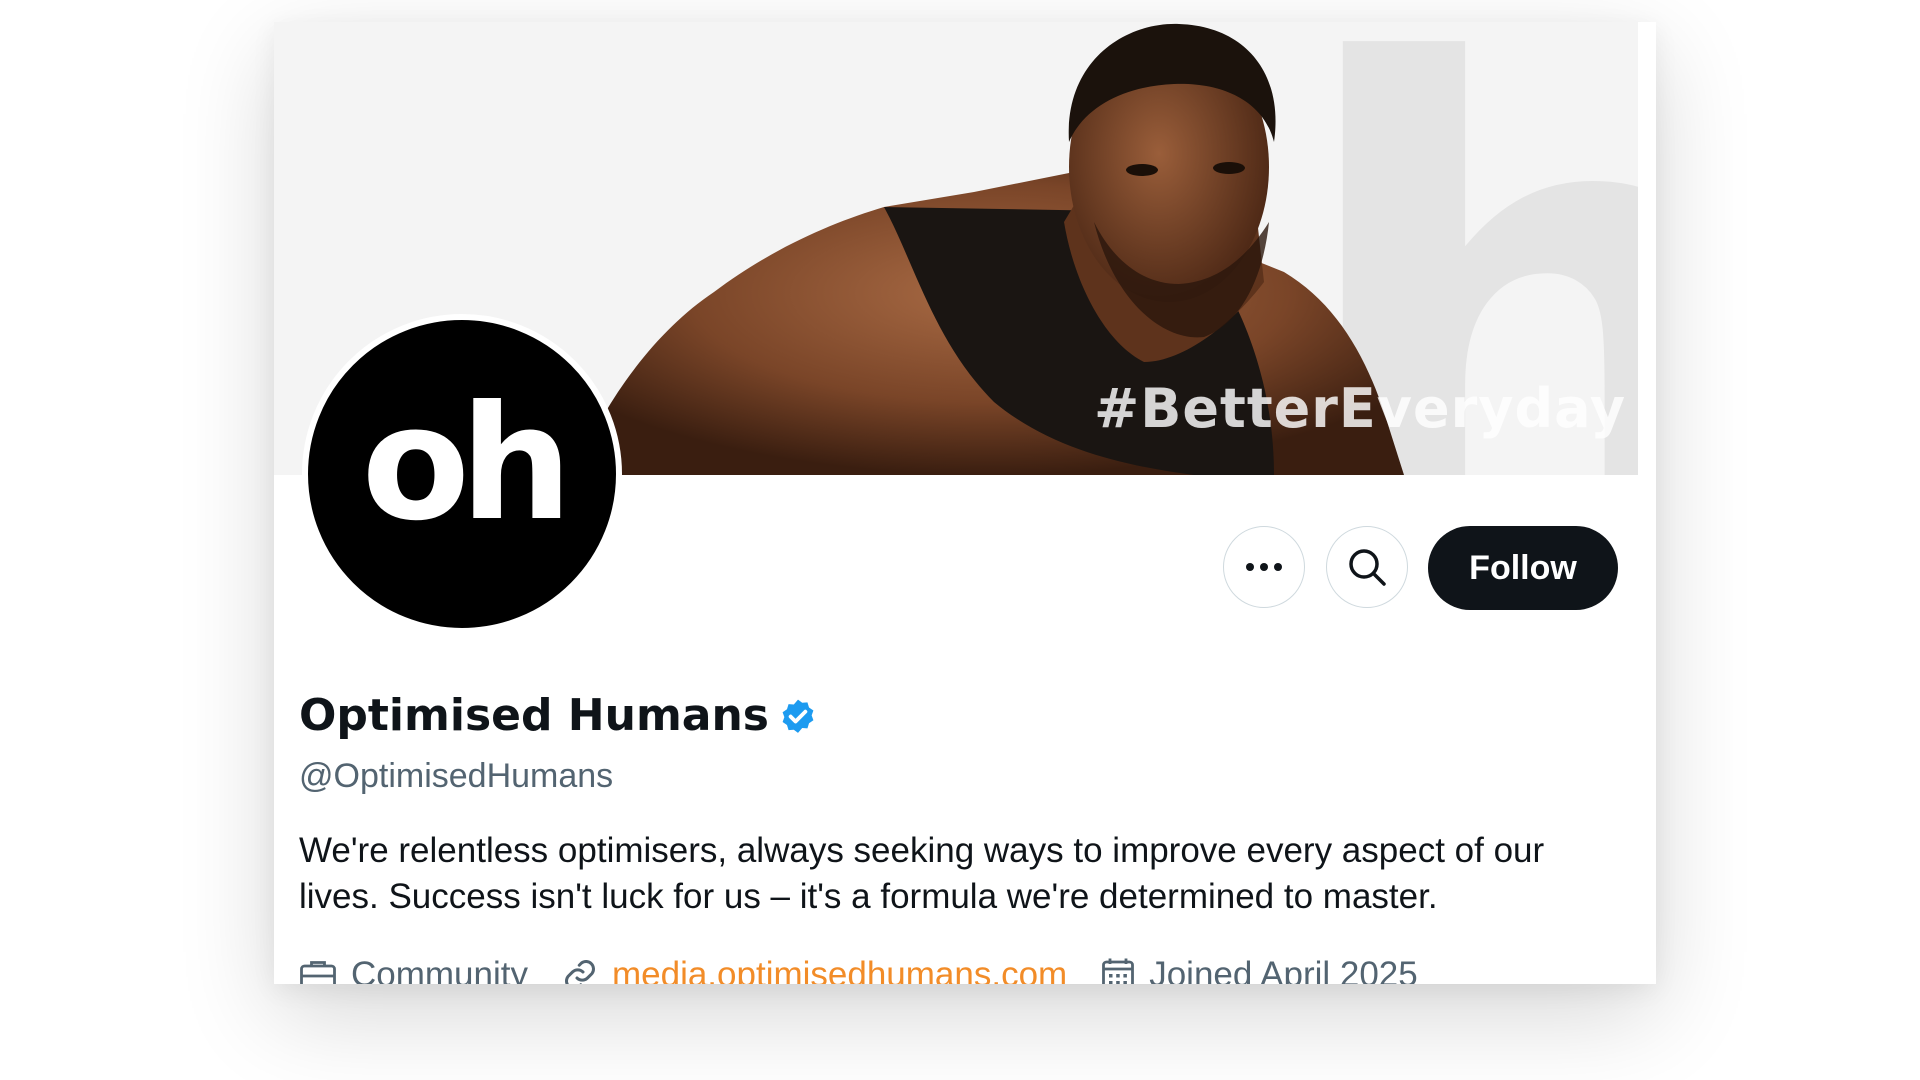 The image size is (1920, 1080). What do you see at coordinates (439, 969) in the screenshot?
I see `meta-category-label: Community` at bounding box center [439, 969].